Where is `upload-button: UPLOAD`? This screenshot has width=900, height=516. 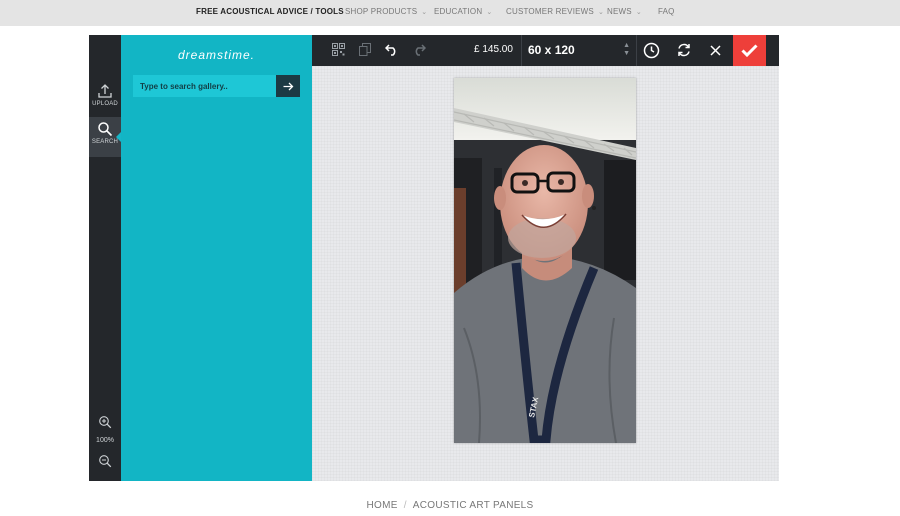 upload-button: UPLOAD is located at coordinates (105, 99).